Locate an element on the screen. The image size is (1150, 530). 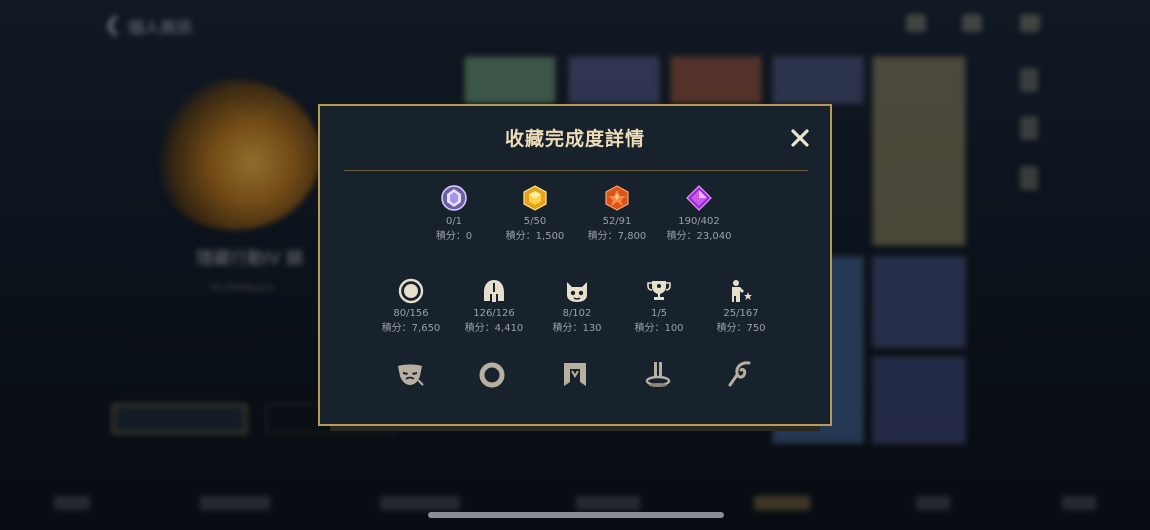
gem-count: 190/402 is located at coordinates (699, 221).